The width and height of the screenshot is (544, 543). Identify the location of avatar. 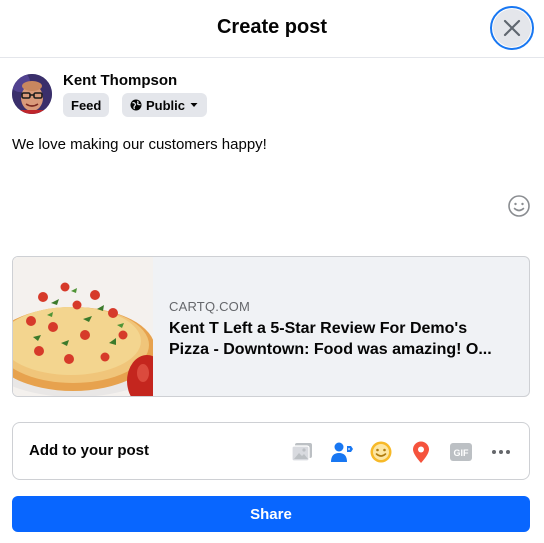
(32, 94).